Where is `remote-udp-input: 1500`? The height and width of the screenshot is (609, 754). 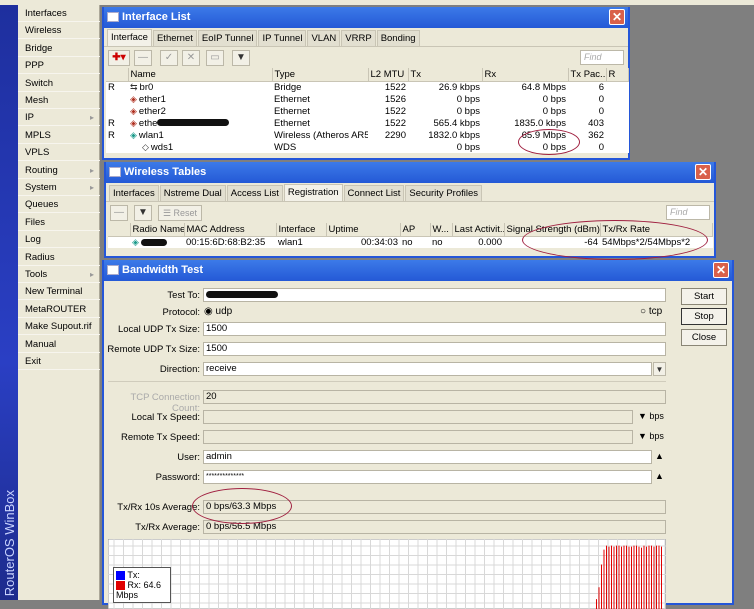
remote-udp-input: 1500 is located at coordinates (434, 349).